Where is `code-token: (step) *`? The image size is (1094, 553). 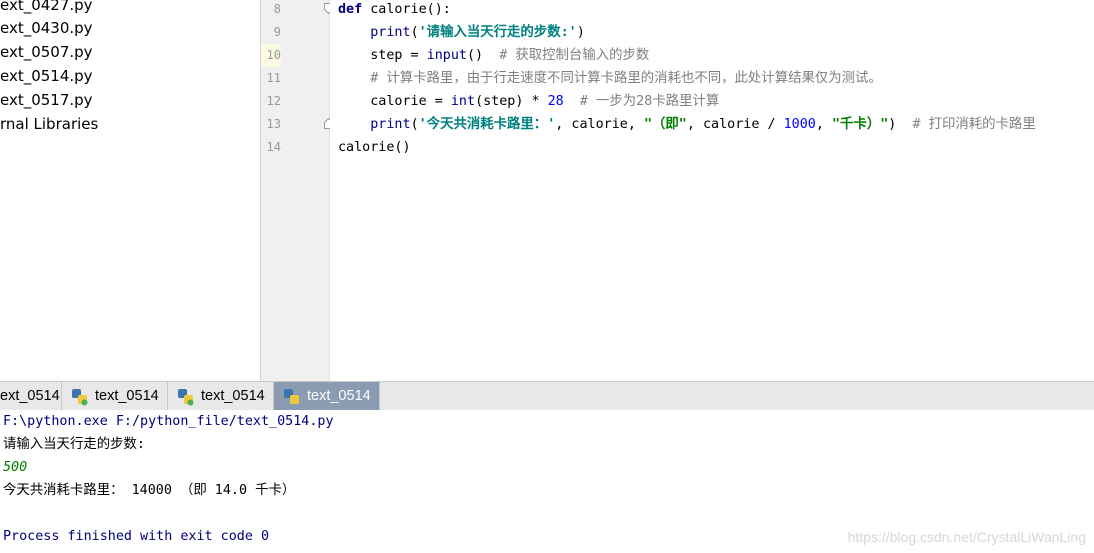
code-token: (step) * is located at coordinates (511, 101).